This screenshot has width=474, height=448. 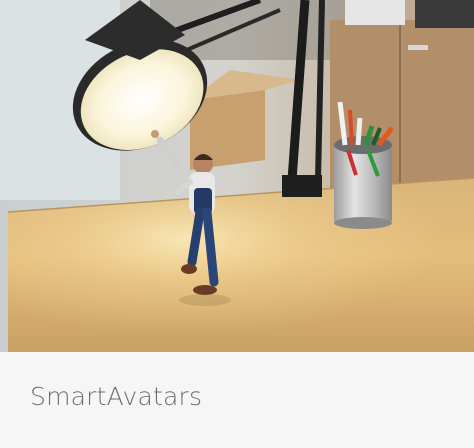 I want to click on cabinet-handle, so click(x=418, y=47).